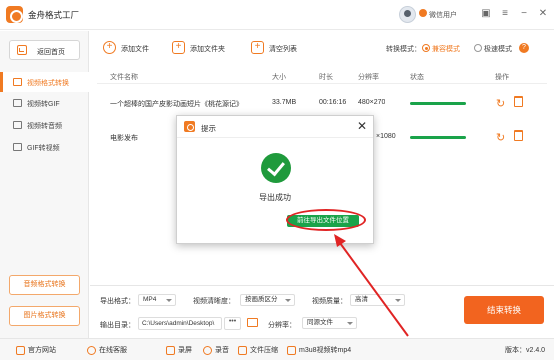 Image resolution: width=554 pixels, height=360 pixels. I want to click on file-duration: 00:16:16, so click(333, 102).